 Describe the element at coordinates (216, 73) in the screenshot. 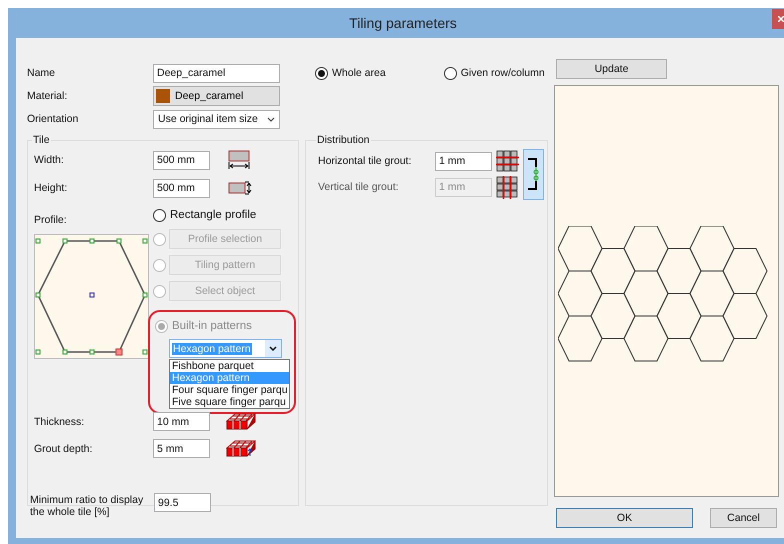

I see `name-field: Deep_caramel` at that location.